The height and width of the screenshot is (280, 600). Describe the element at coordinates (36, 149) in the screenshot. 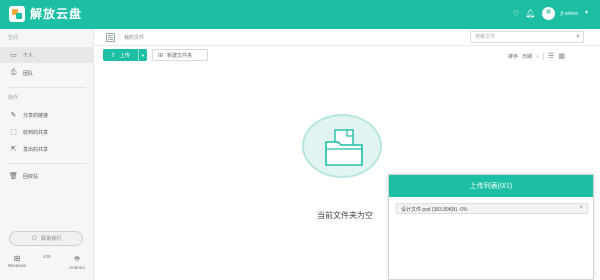

I see `sidebar-item-label: 发出的共享` at that location.